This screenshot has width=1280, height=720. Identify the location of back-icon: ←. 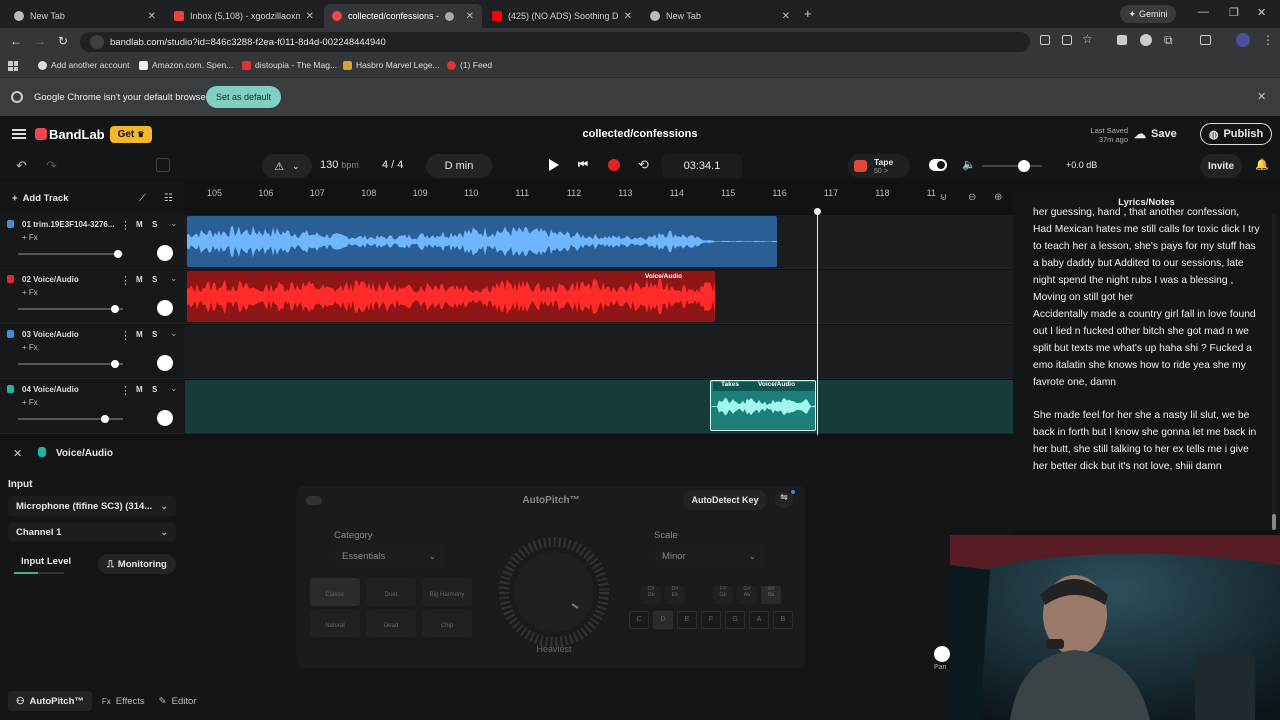
(16, 41).